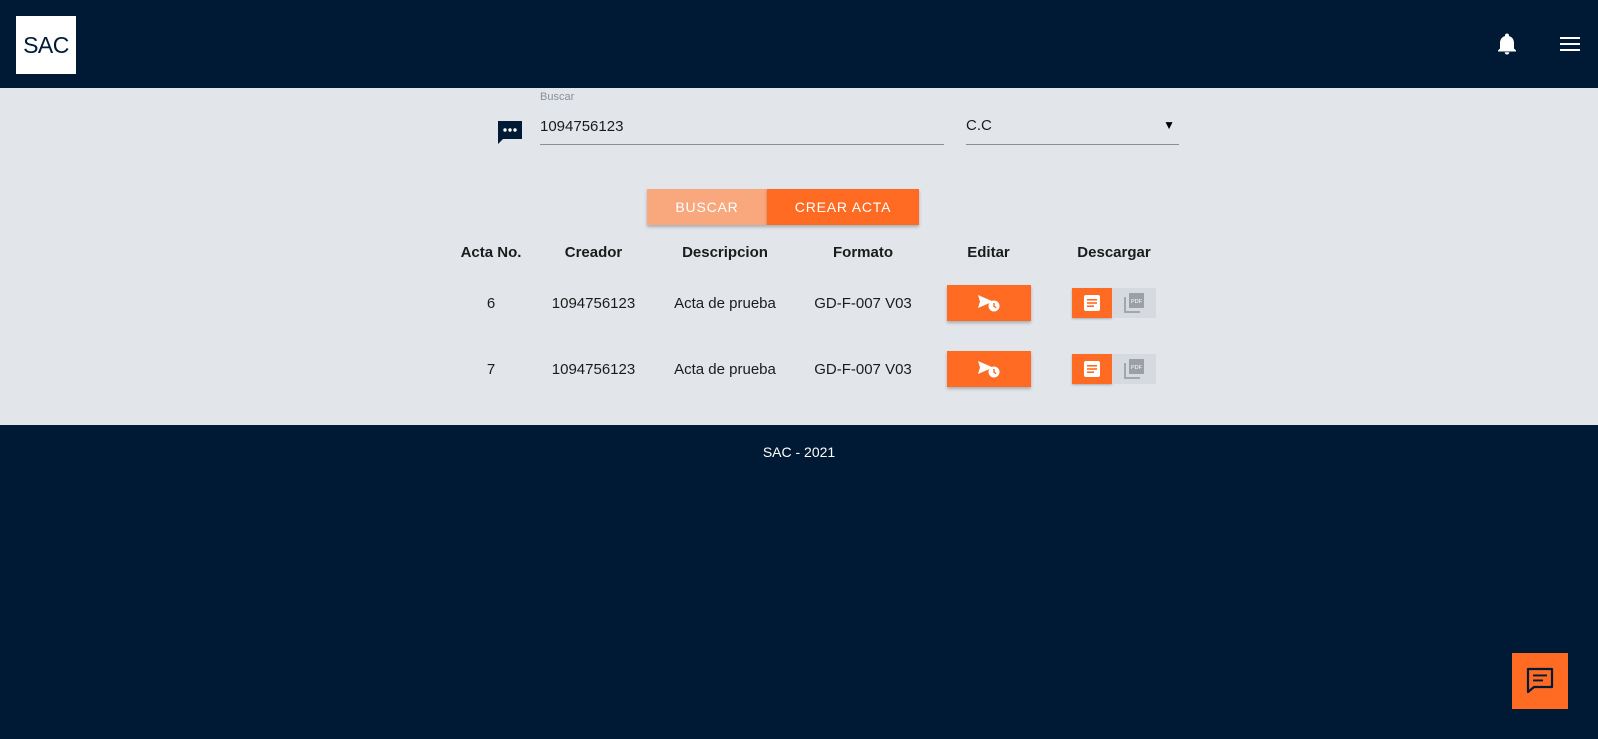 This screenshot has width=1598, height=739. What do you see at coordinates (707, 207) in the screenshot?
I see `search-button: BUSCAR` at bounding box center [707, 207].